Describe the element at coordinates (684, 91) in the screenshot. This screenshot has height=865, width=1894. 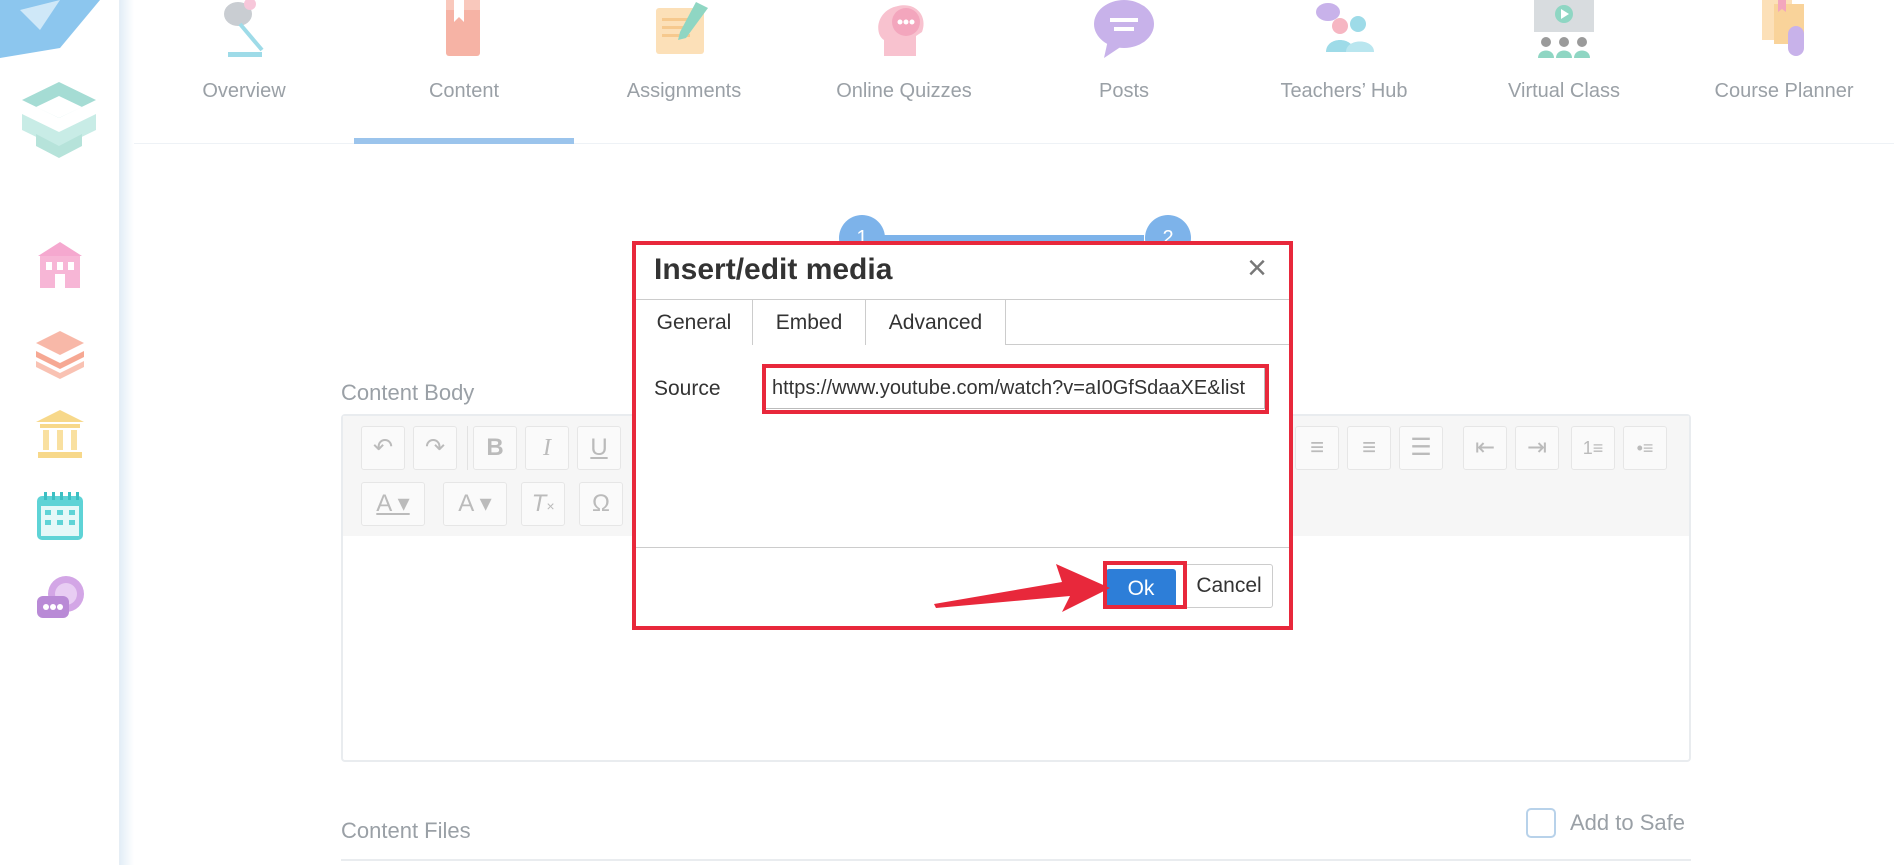
I see `tab-assignments-label: Assignments` at that location.